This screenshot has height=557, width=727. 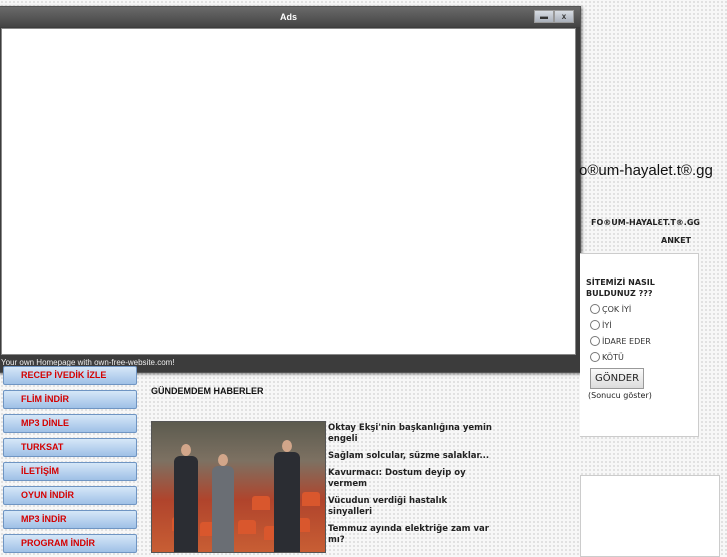 I want to click on poll-results-link: (Sonucu göster), so click(x=620, y=395).